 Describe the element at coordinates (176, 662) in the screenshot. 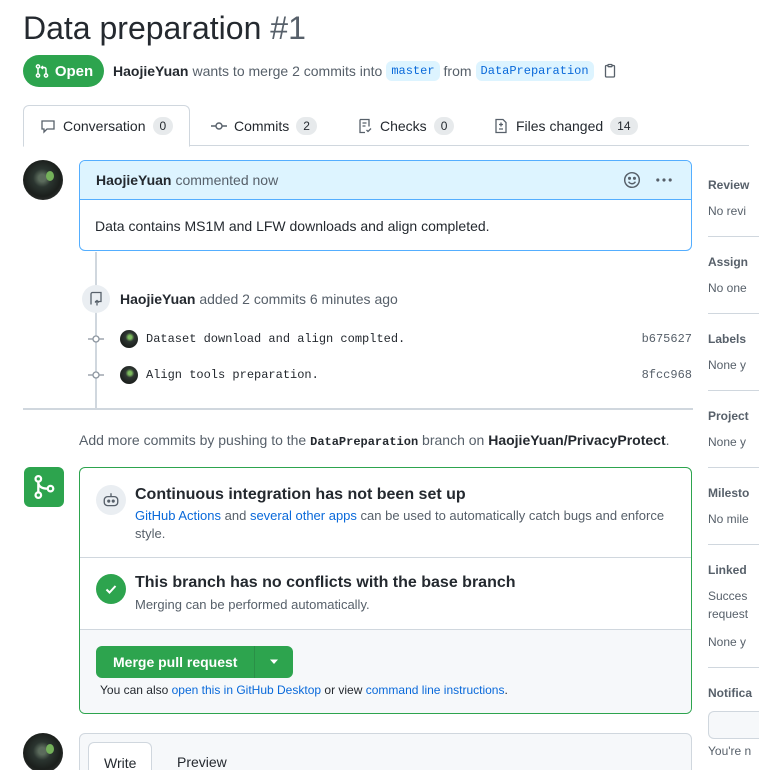

I see `merge-pull-request-button: Merge pull request` at that location.